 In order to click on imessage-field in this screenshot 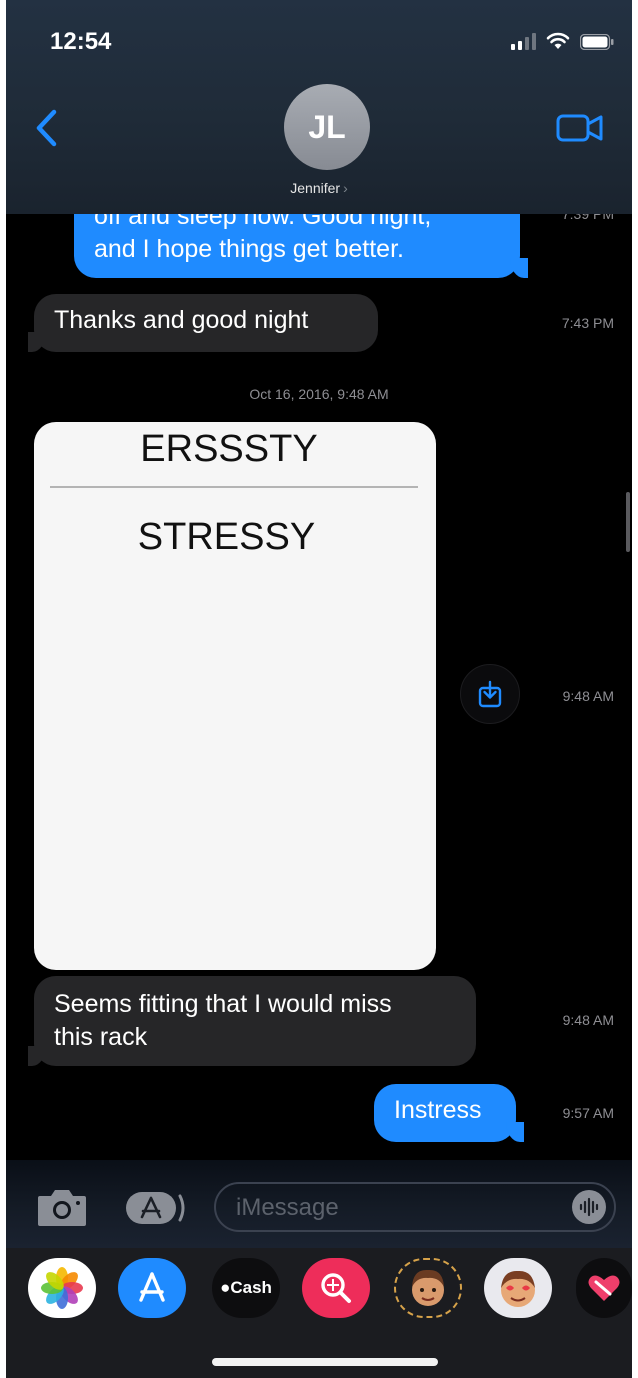, I will do `click(415, 1207)`.